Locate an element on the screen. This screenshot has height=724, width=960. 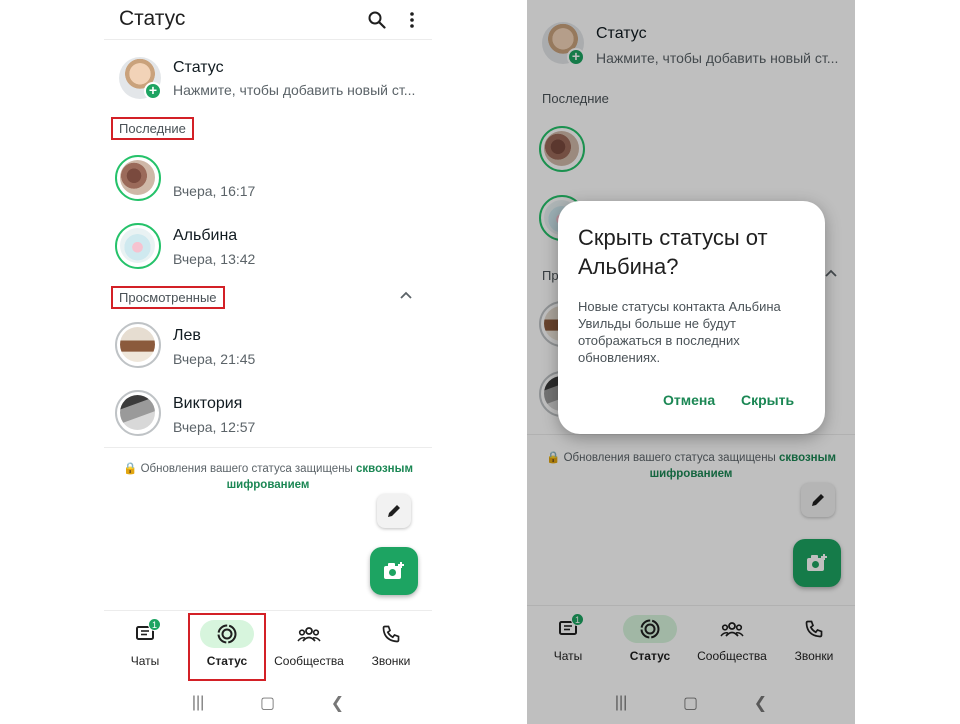
nav-status: Статус is located at coordinates (227, 647).